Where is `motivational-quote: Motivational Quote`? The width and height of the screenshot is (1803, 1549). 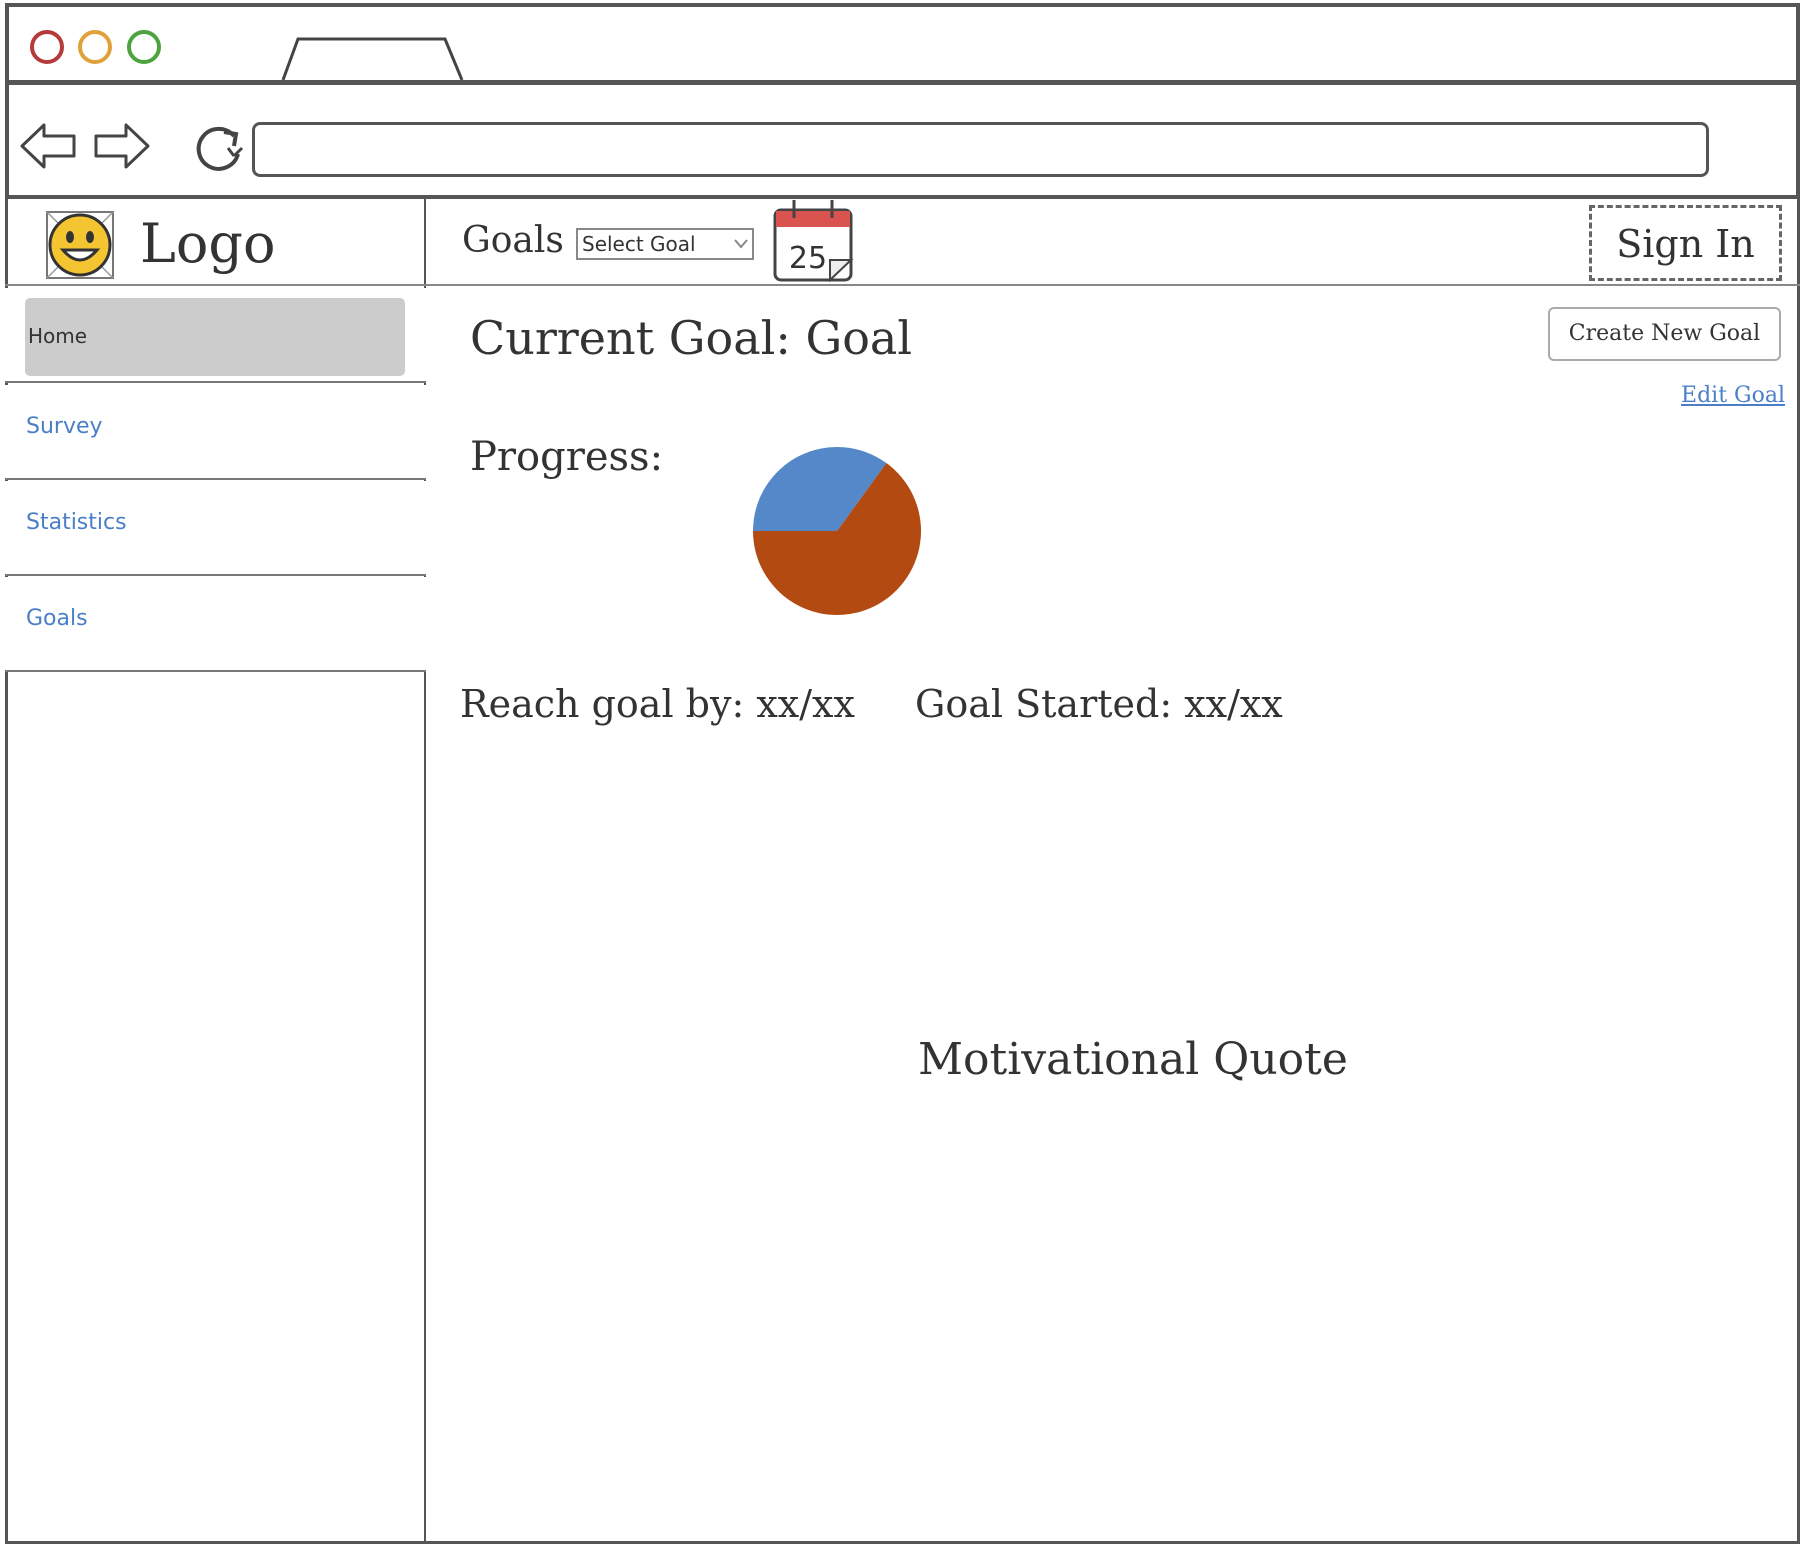 motivational-quote: Motivational Quote is located at coordinates (1133, 1059).